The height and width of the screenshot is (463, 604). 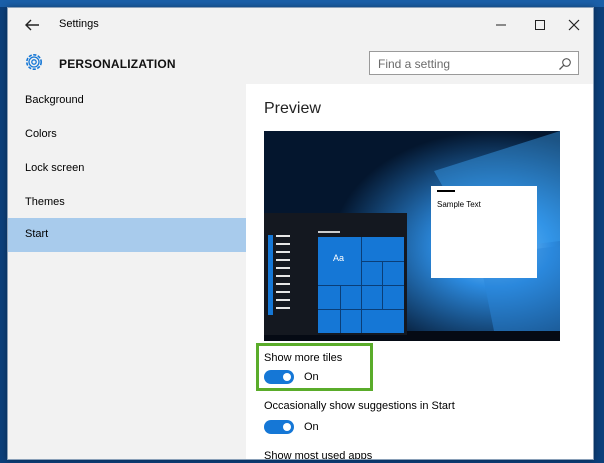 What do you see at coordinates (117, 64) in the screenshot?
I see `page-title: PERSONALIZATION` at bounding box center [117, 64].